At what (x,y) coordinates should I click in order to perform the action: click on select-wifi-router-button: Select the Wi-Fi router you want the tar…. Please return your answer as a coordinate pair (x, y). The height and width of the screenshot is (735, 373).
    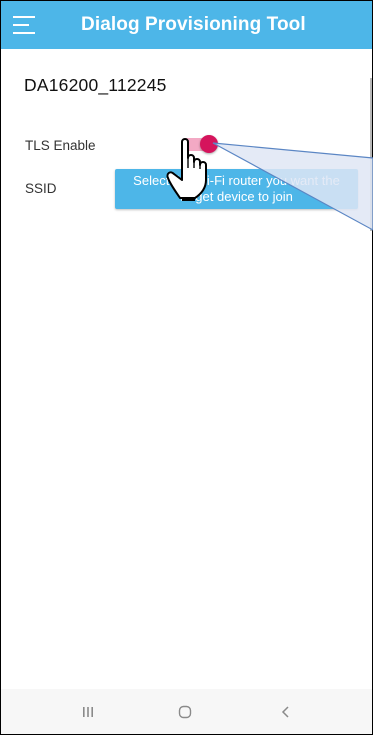
    Looking at the image, I should click on (236, 189).